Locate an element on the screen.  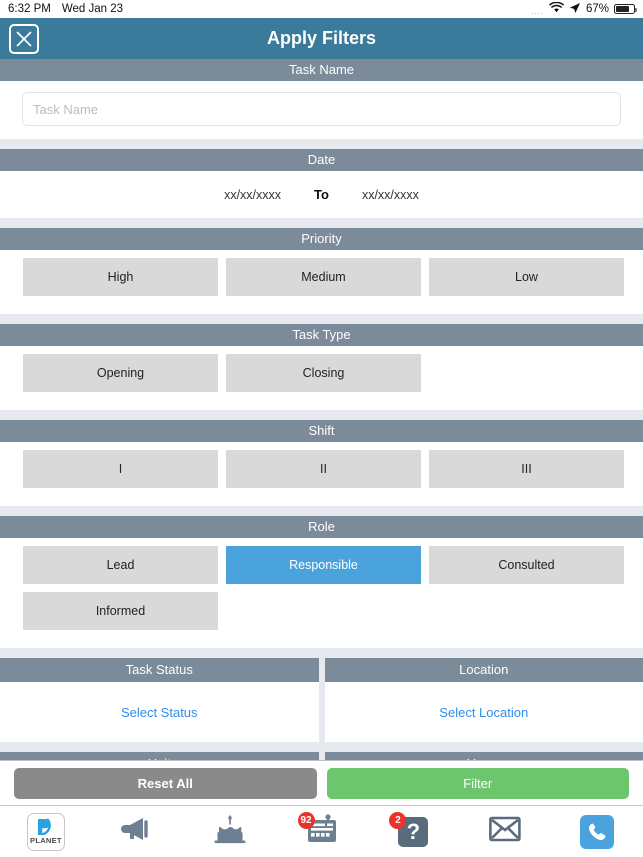
chip-closing: Closing is located at coordinates (323, 373).